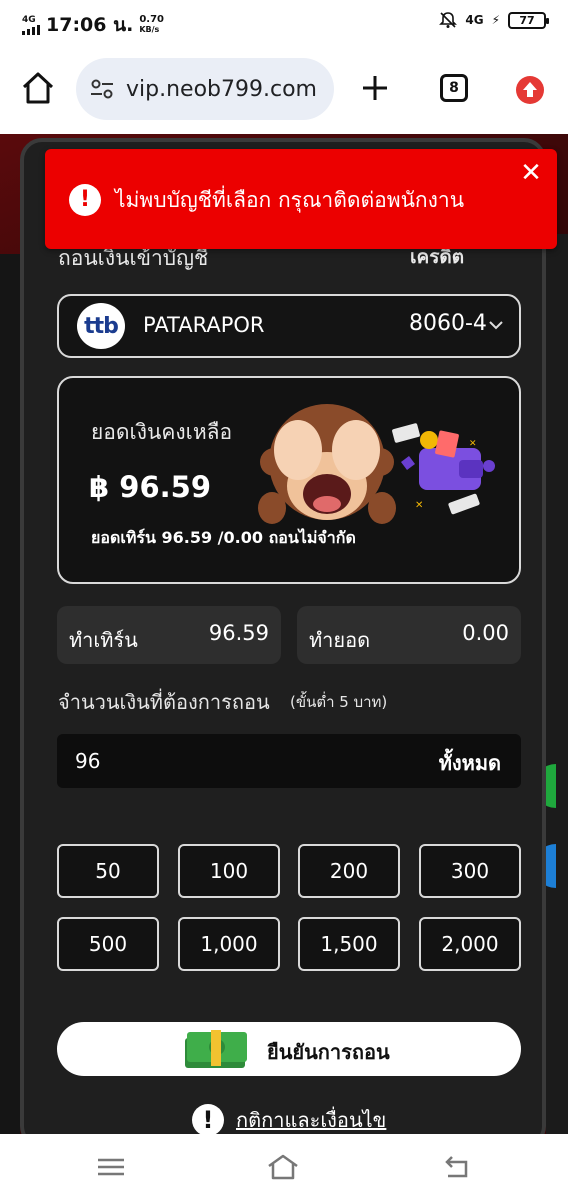  What do you see at coordinates (531, 173) in the screenshot?
I see `close-icon: ✕` at bounding box center [531, 173].